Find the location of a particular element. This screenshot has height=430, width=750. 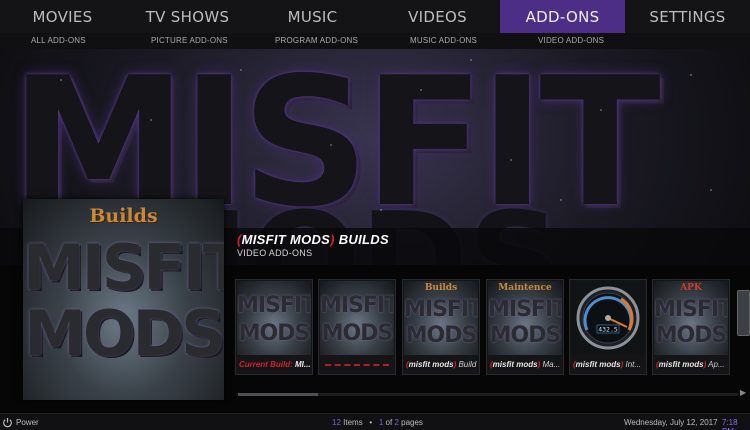

tile-dashes is located at coordinates (357, 365).